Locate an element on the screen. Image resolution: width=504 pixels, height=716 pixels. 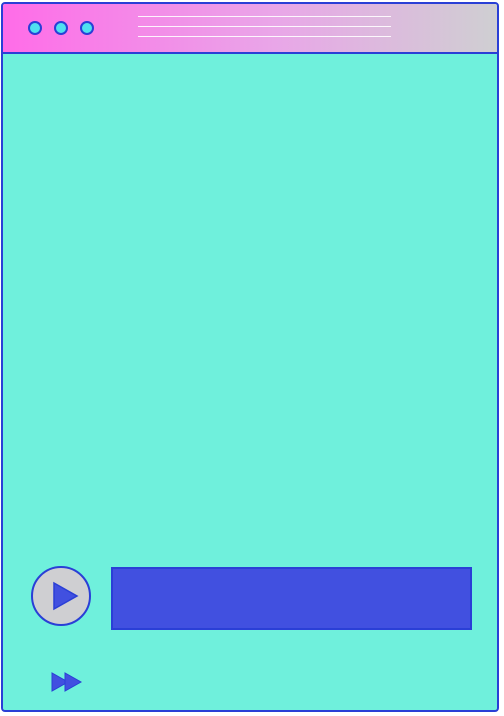
play-button is located at coordinates (61, 596).